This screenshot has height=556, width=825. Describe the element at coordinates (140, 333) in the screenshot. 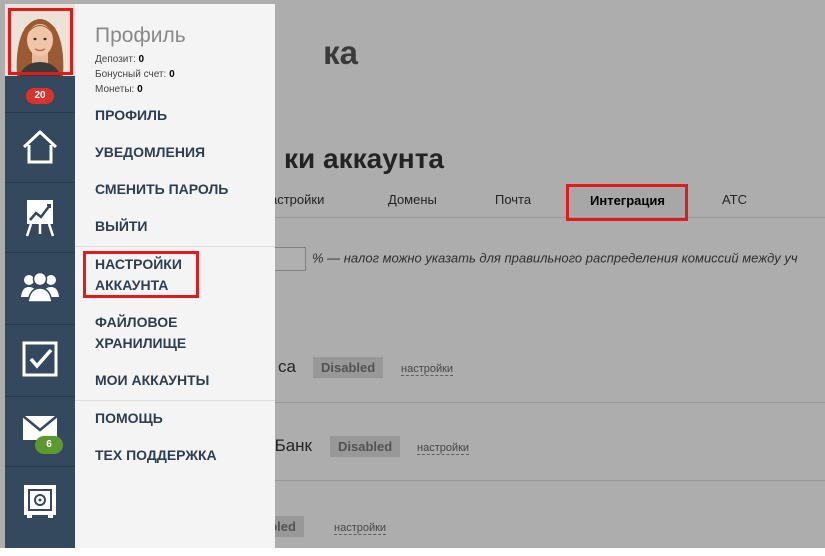

I see `menu-item-file-storage: ФАЙЛОВОЕ ХРАНИЛИЩЕ` at that location.